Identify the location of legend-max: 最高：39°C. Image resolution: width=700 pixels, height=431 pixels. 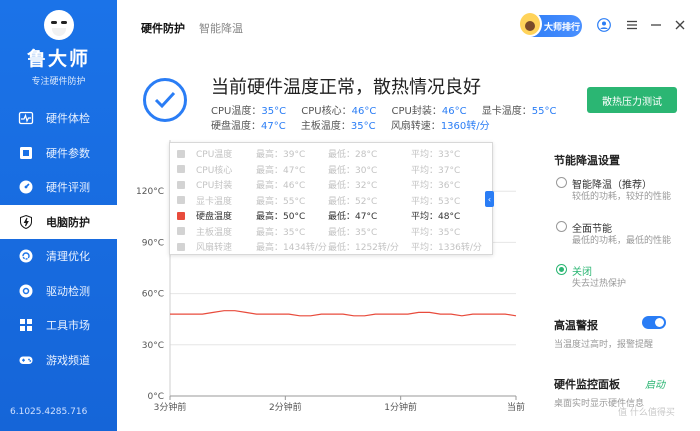
(281, 155).